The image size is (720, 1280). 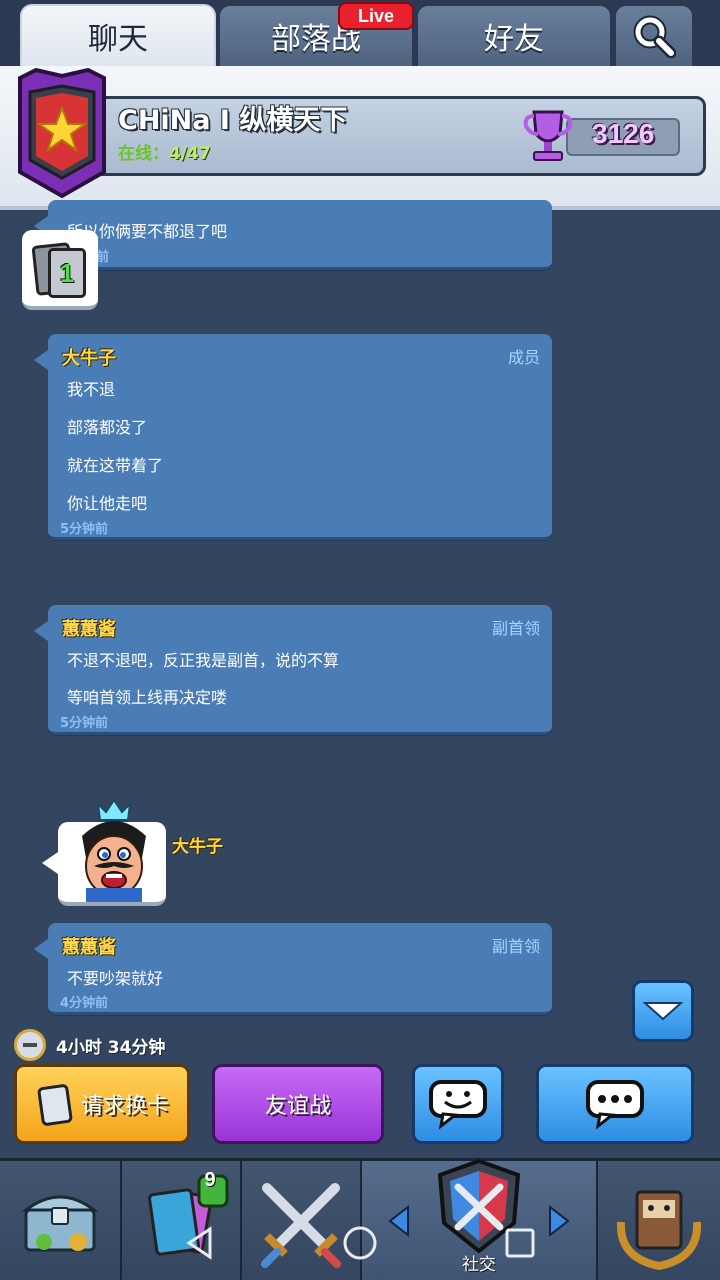 I want to click on nav-social-label: 社交, so click(x=479, y=1265).